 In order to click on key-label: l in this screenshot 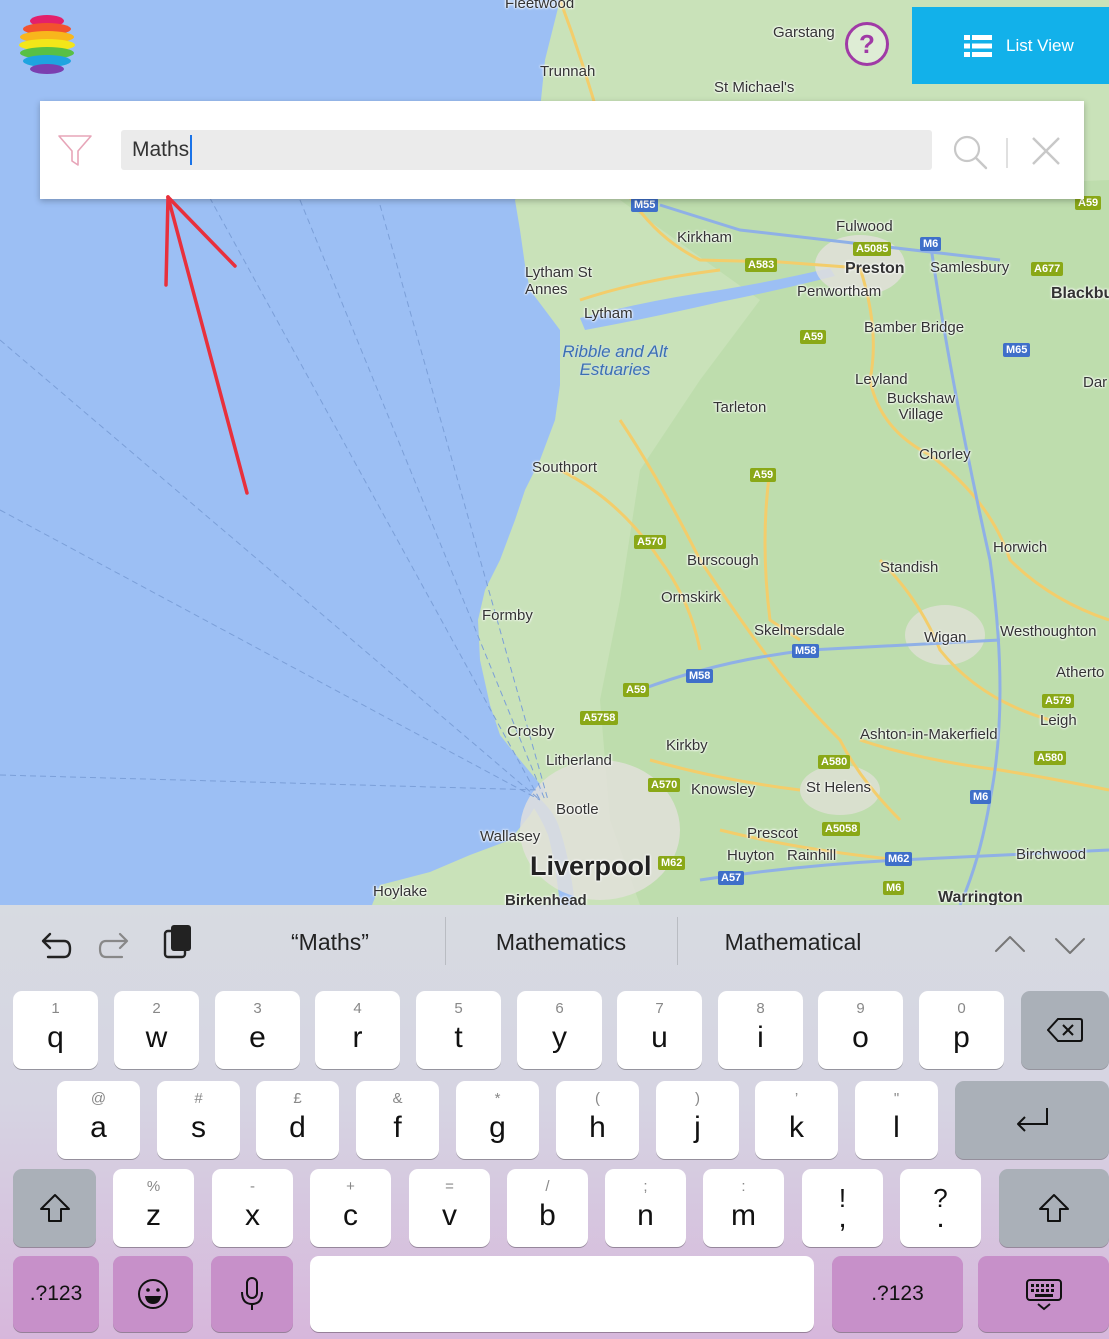, I will do `click(896, 1127)`.